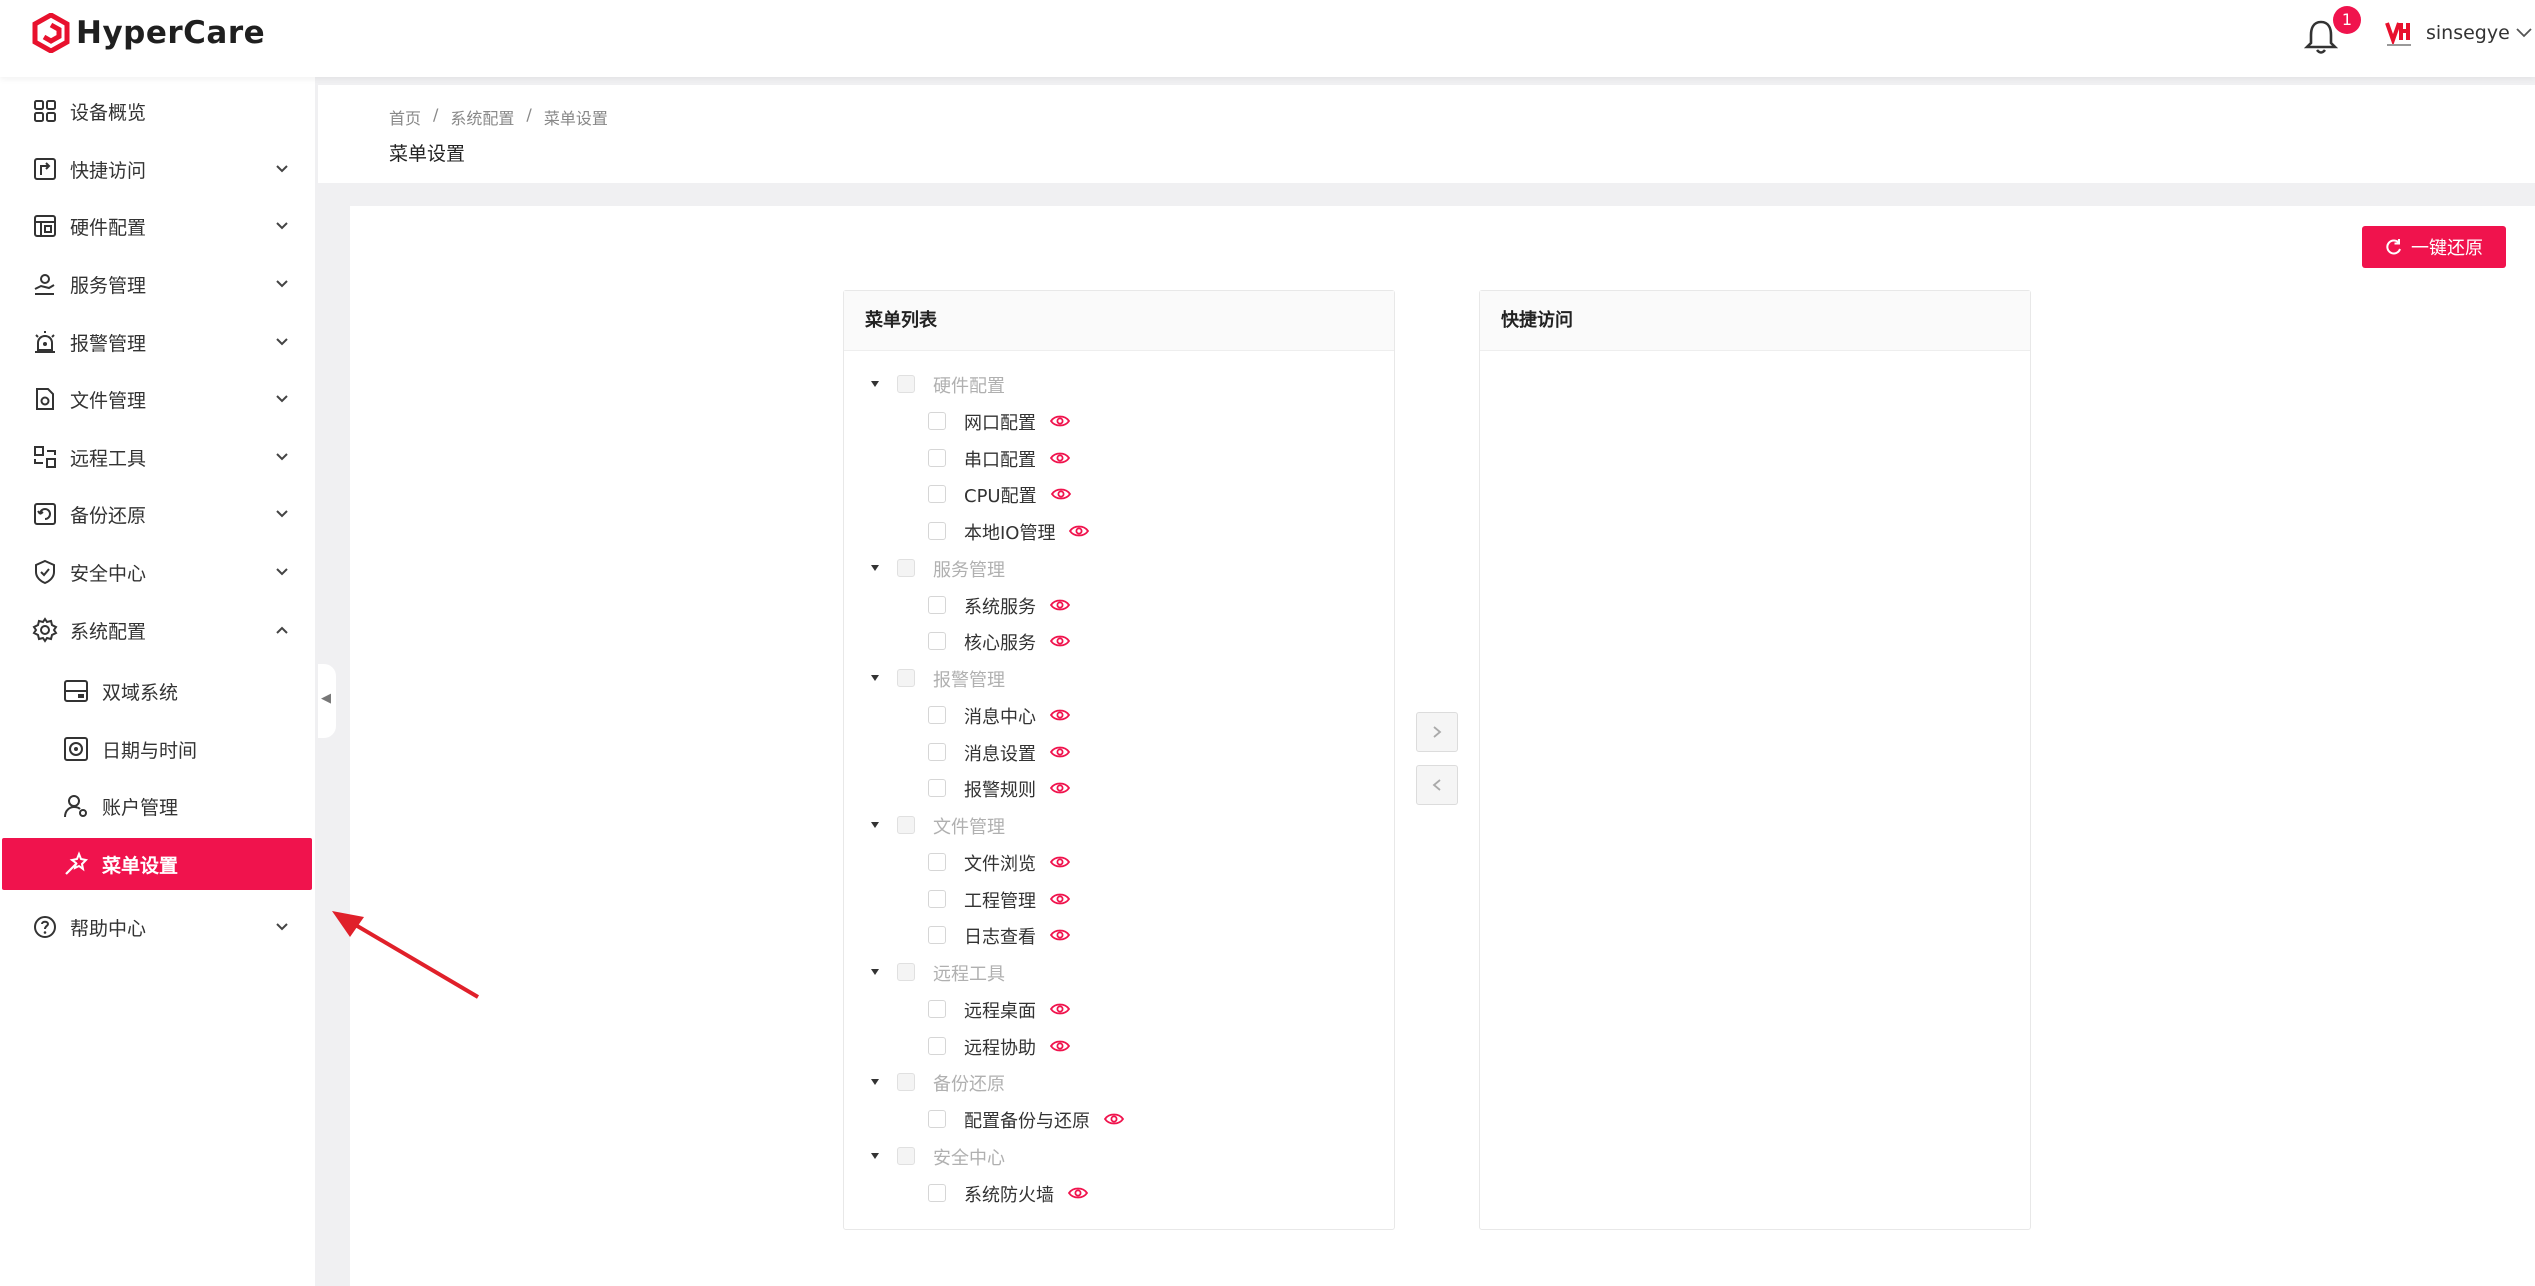  I want to click on sidebar-item-label: 硬件配置, so click(108, 227).